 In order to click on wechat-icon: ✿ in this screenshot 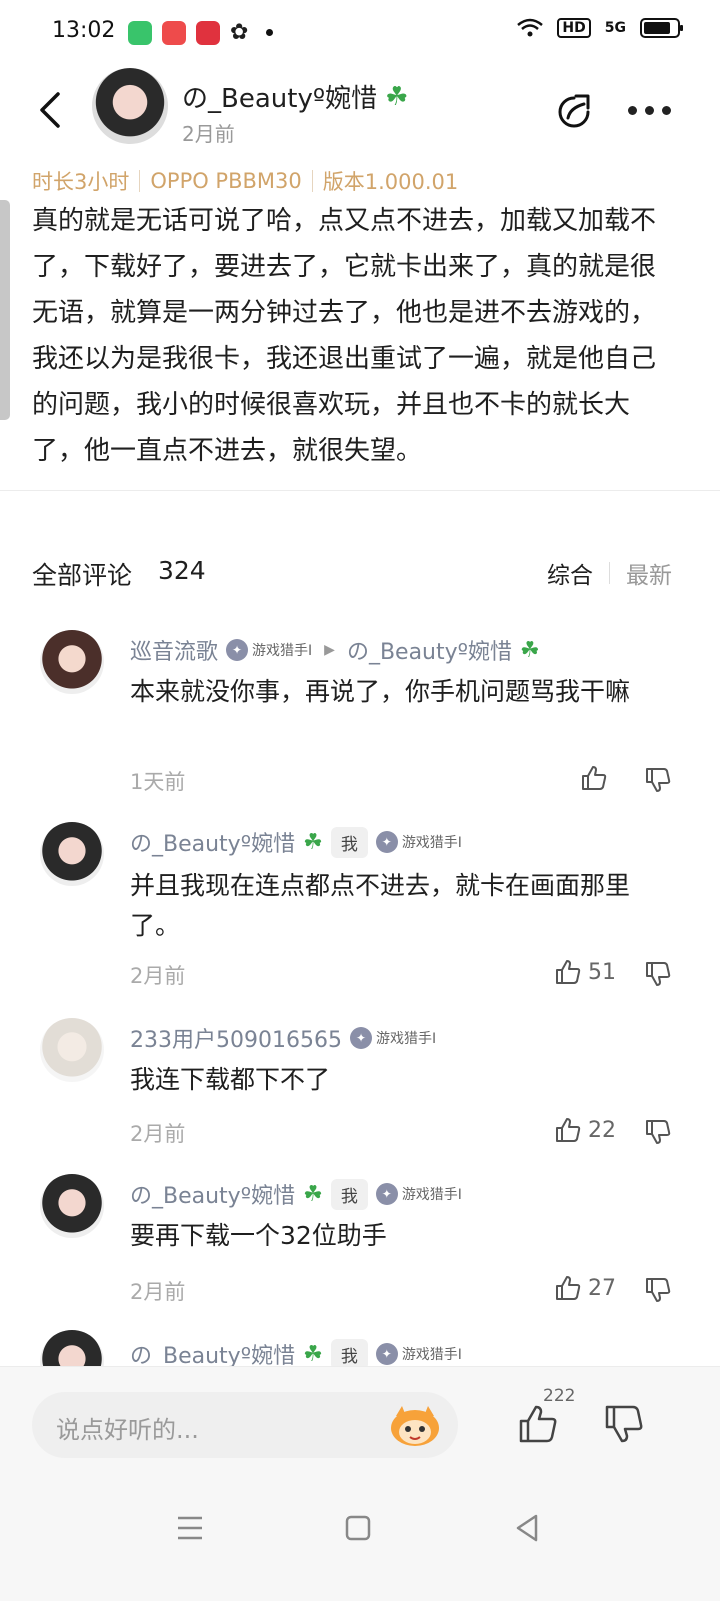, I will do `click(239, 32)`.